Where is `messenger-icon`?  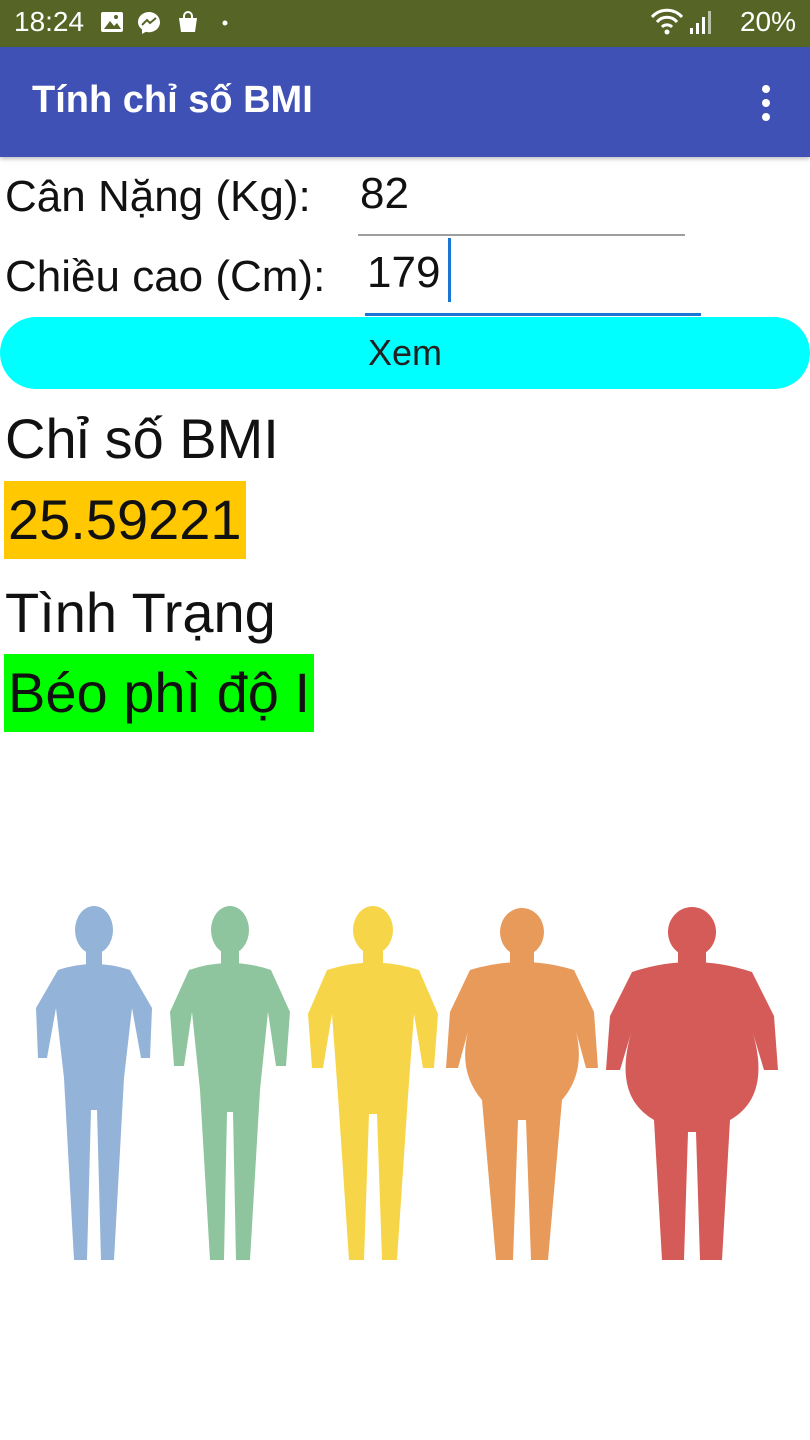 messenger-icon is located at coordinates (149, 23).